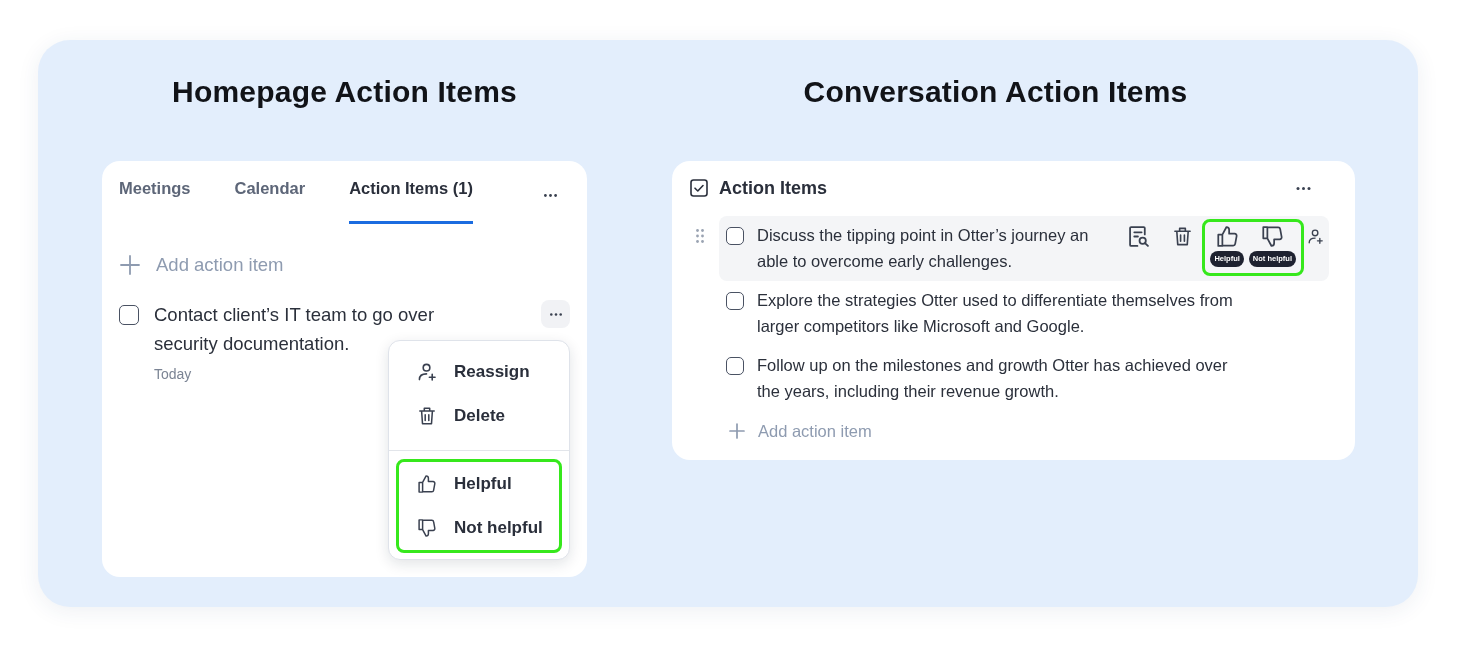  I want to click on section-heading: Conversation Action Items, so click(995, 92).